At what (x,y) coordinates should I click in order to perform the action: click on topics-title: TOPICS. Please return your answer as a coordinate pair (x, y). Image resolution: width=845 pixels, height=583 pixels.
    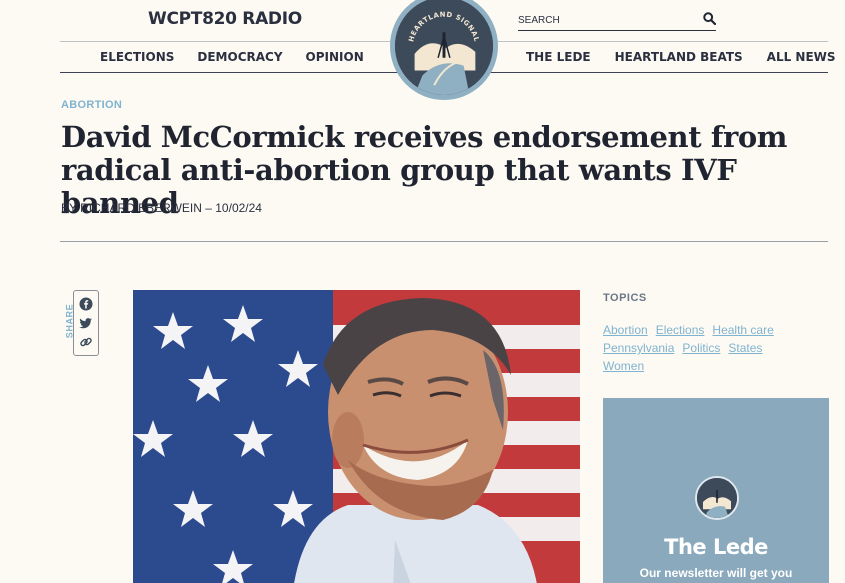
    Looking at the image, I should click on (625, 298).